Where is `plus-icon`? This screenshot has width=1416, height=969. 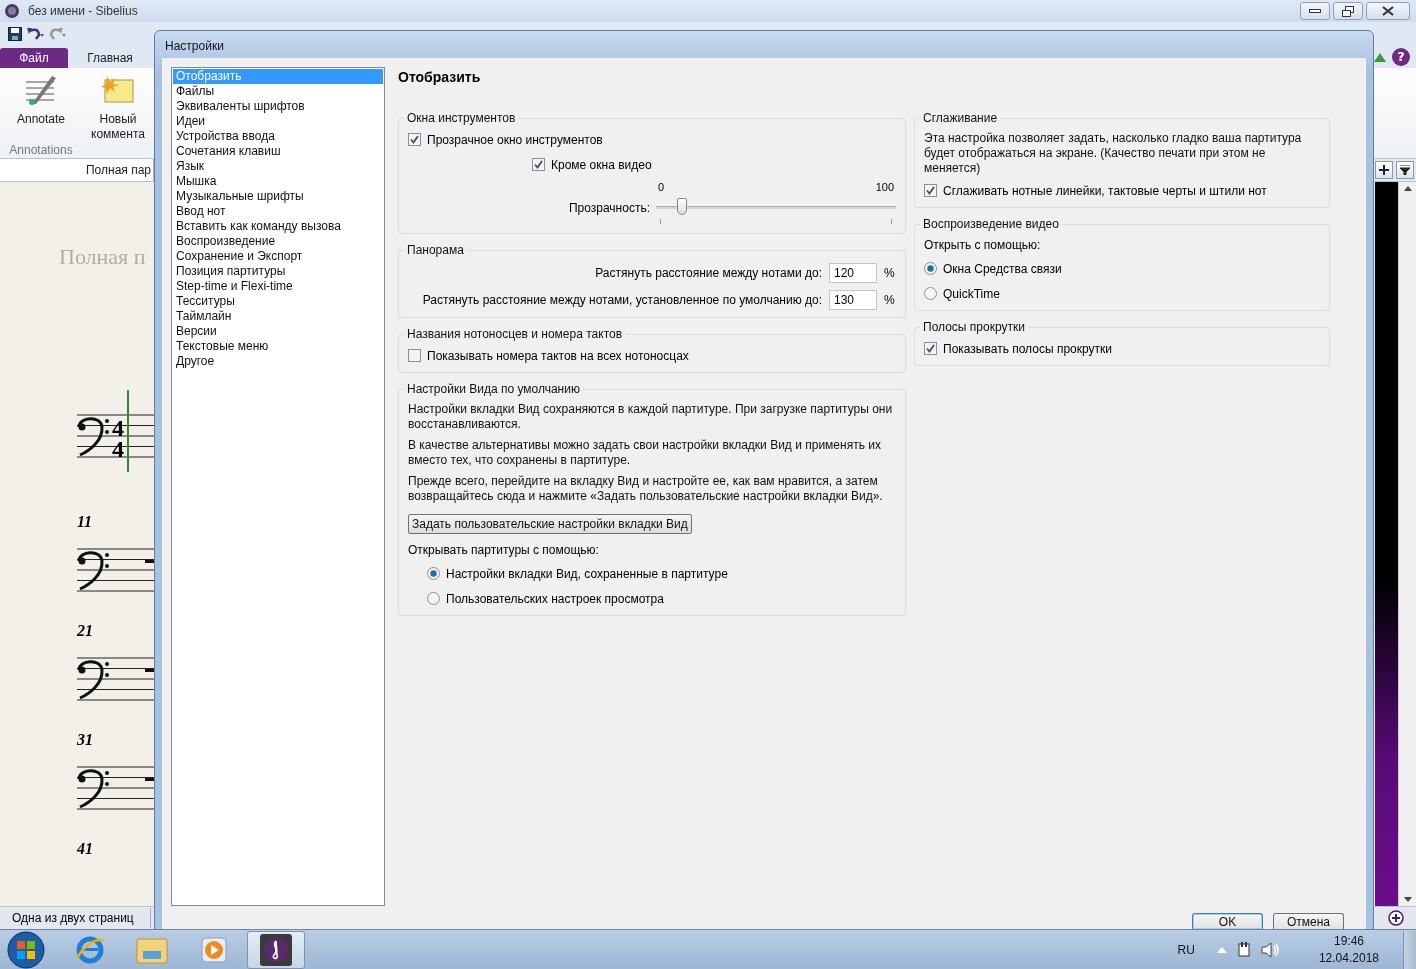 plus-icon is located at coordinates (1384, 170).